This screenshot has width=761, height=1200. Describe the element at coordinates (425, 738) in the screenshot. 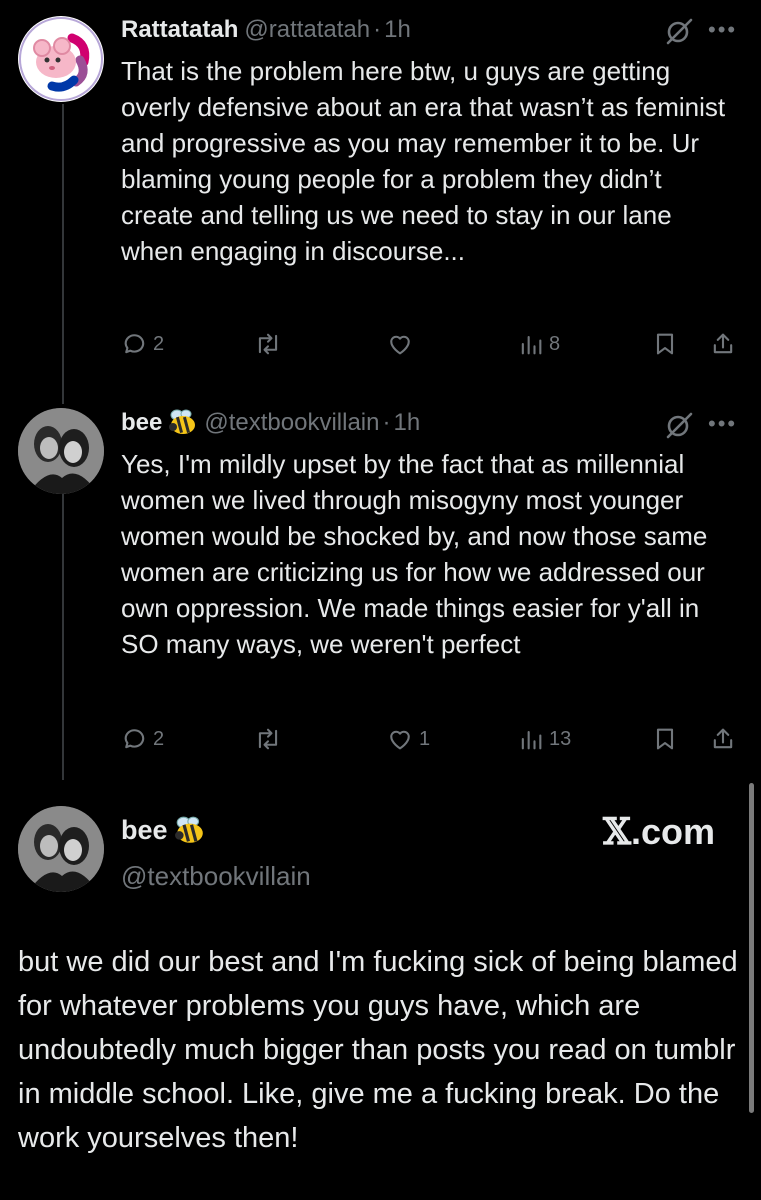

I see `like-count: 1` at that location.